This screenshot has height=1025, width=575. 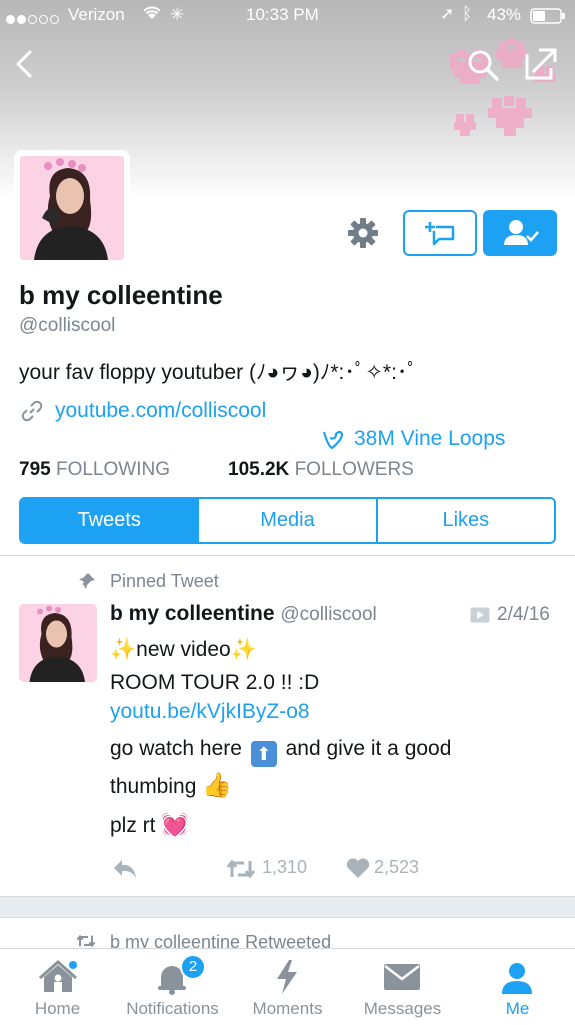 I want to click on location-arrow-icon: ➚, so click(x=447, y=13).